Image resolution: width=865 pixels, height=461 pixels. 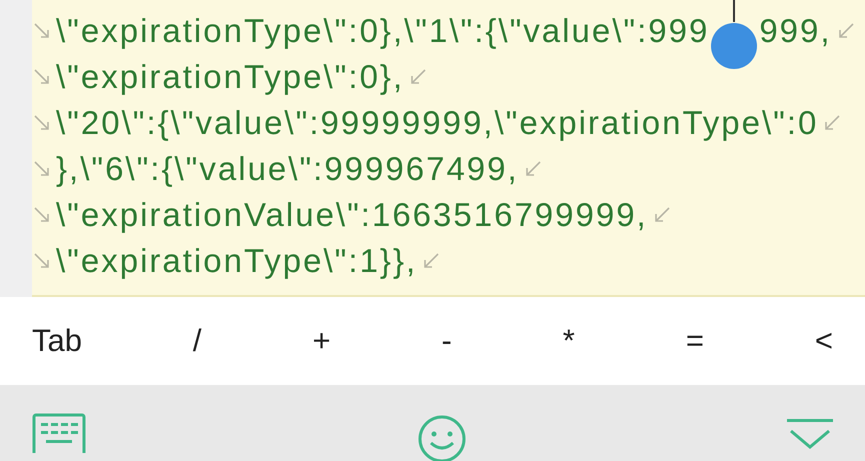 What do you see at coordinates (59, 433) in the screenshot?
I see `keyboard-icon` at bounding box center [59, 433].